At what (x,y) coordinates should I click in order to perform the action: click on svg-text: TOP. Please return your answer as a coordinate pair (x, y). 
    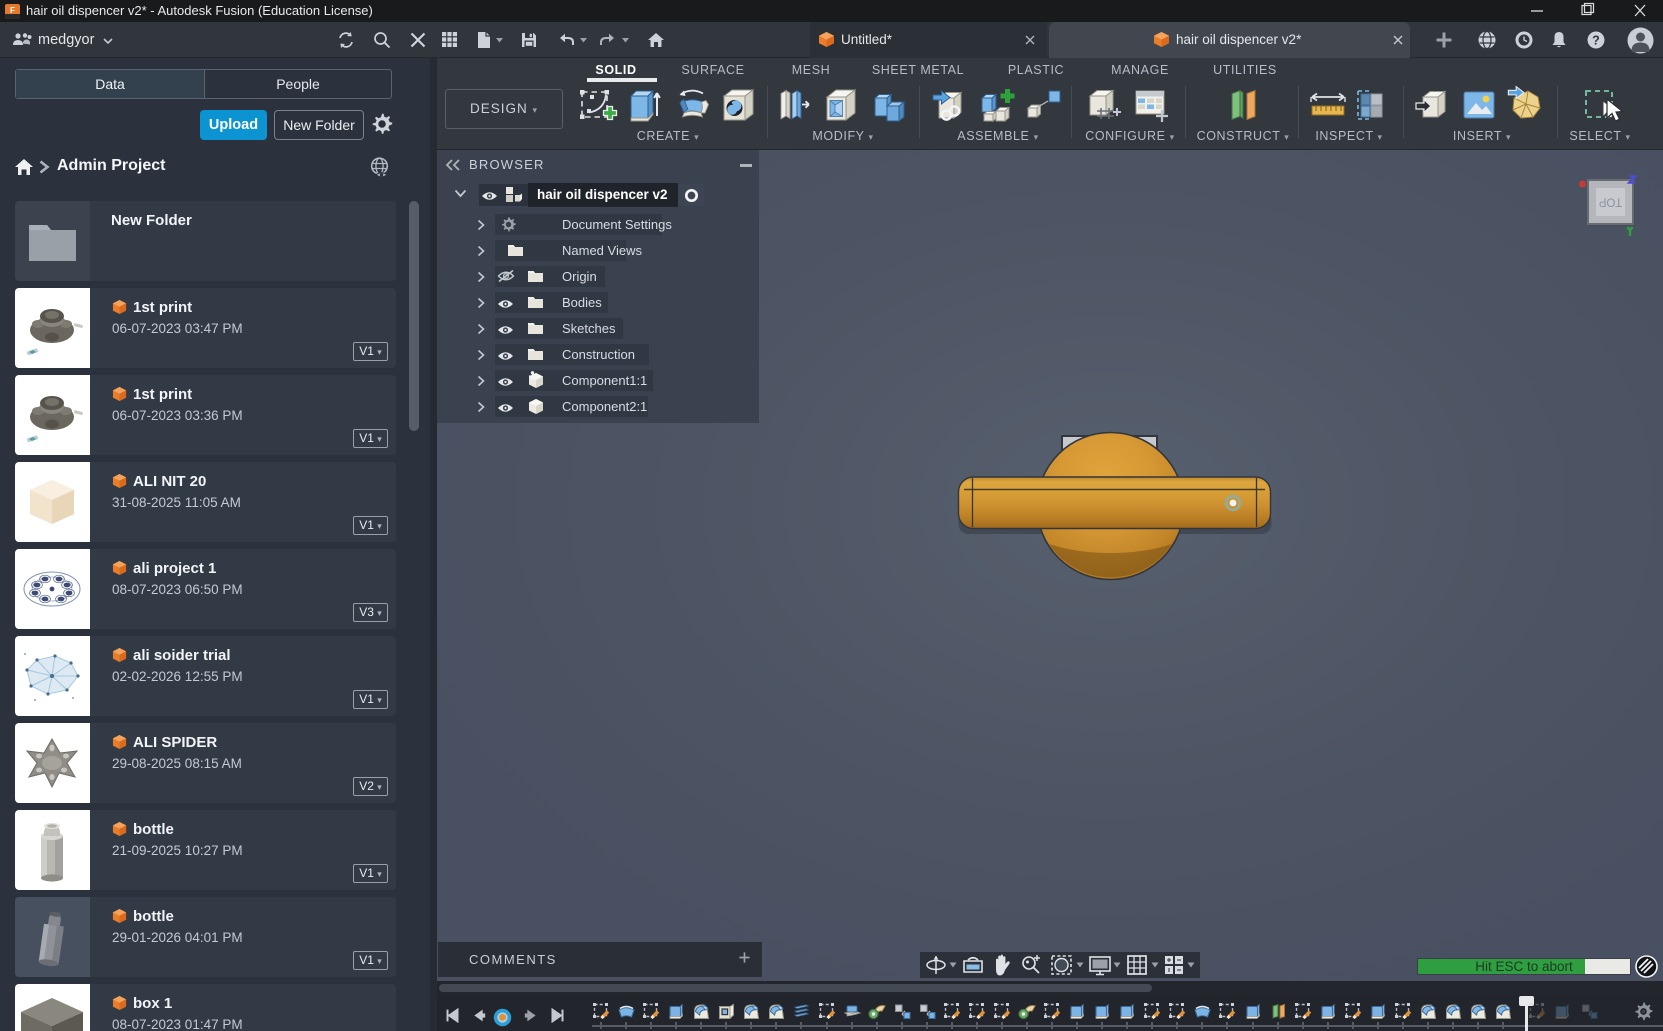
    Looking at the image, I should click on (1610, 202).